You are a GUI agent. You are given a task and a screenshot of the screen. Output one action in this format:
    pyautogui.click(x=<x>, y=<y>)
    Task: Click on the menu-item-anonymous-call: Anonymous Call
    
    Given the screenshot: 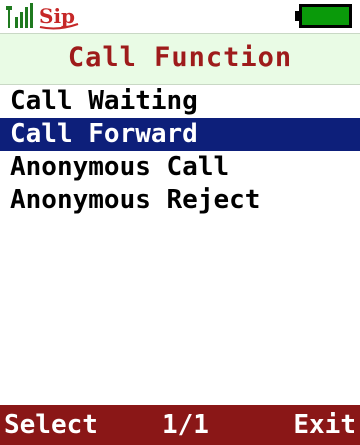 What is the action you would take?
    pyautogui.click(x=180, y=167)
    